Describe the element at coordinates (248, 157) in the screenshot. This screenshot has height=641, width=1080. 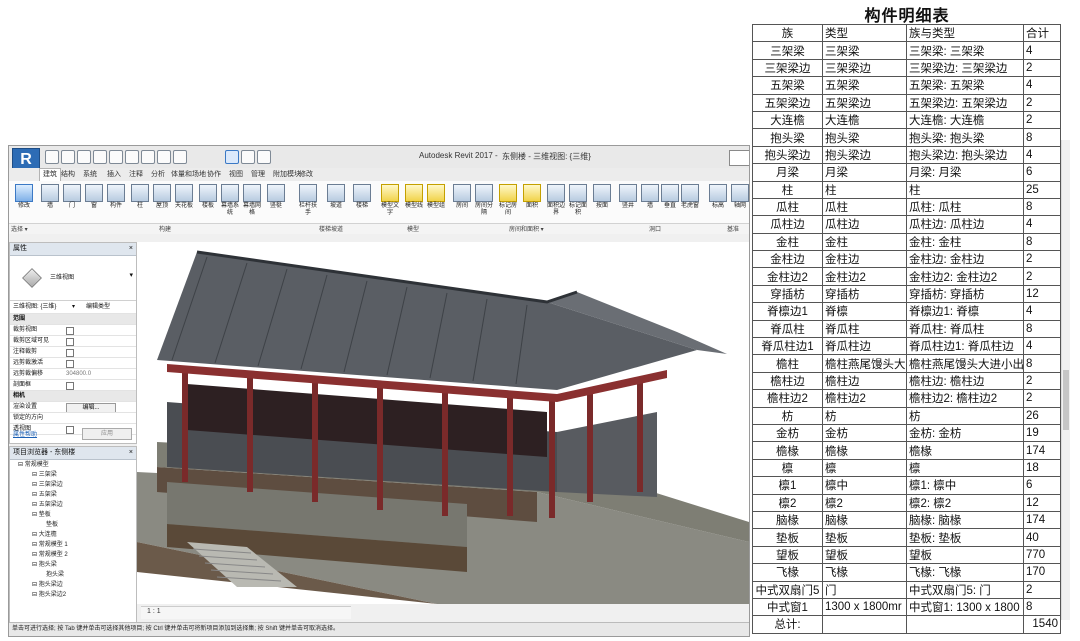
I see `close-hidden-icon` at that location.